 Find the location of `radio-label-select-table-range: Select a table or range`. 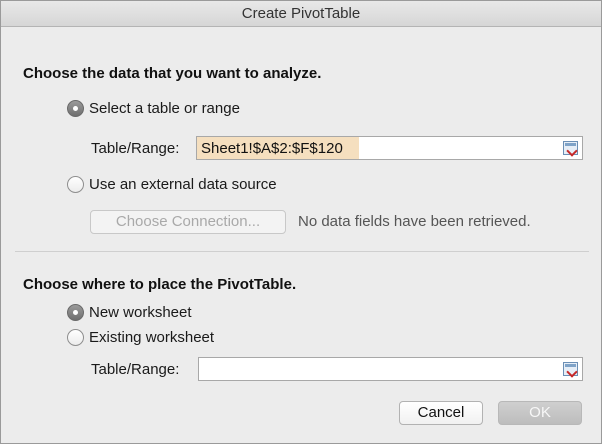

radio-label-select-table-range: Select a table or range is located at coordinates (164, 108).